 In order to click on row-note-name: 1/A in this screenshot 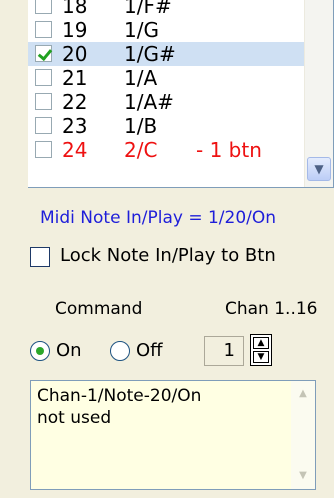, I will do `click(141, 78)`.